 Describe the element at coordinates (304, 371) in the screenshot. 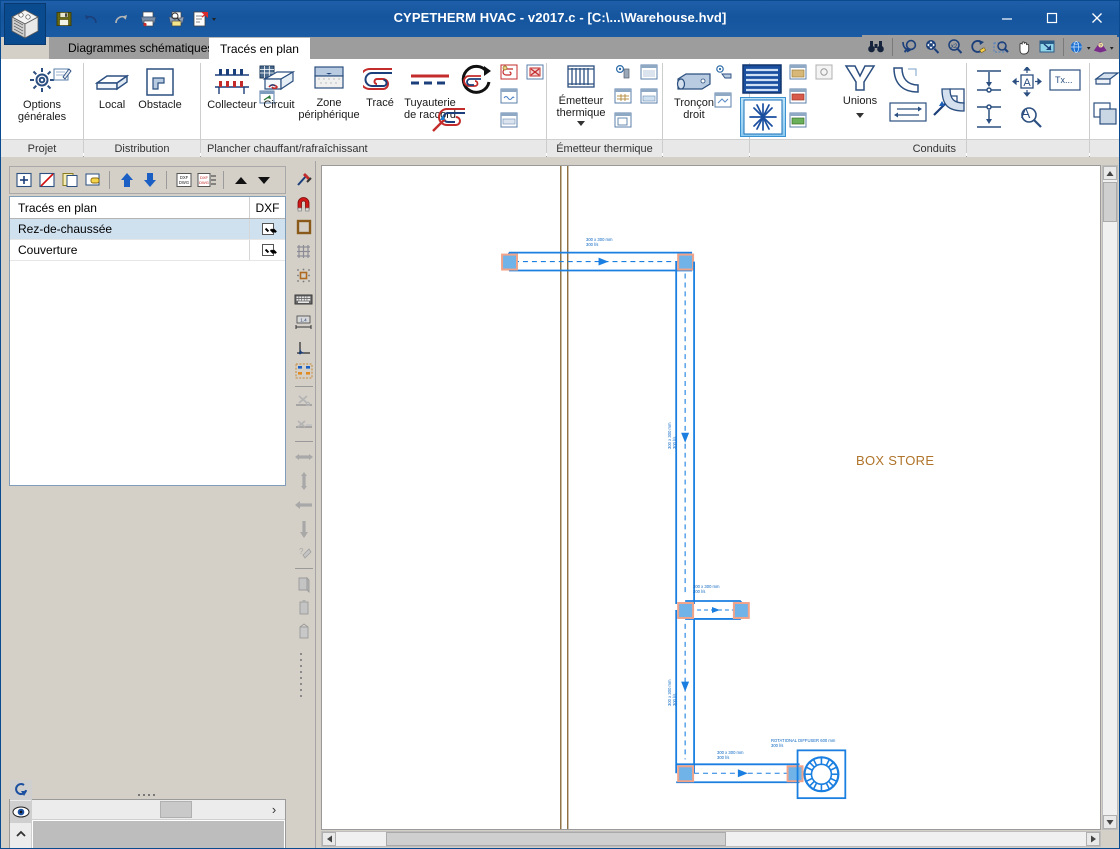

I see `selection-box-icon` at that location.